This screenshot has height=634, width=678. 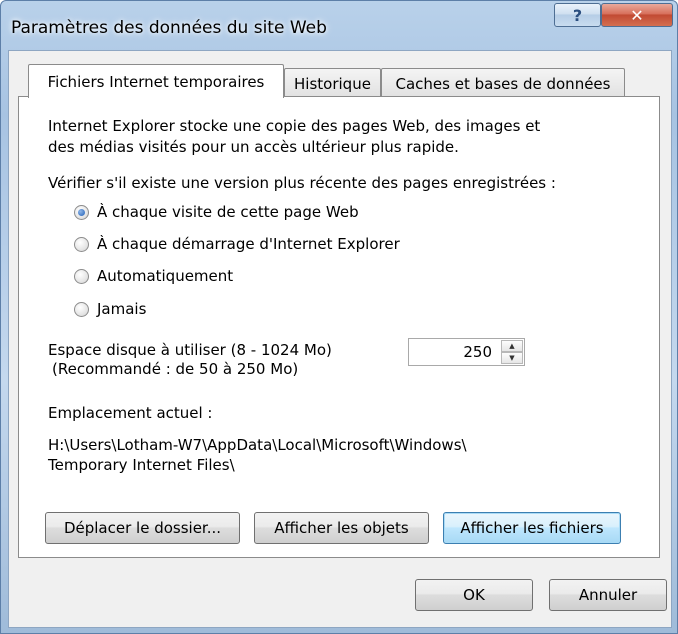 I want to click on decrement-button: ▼, so click(x=512, y=358).